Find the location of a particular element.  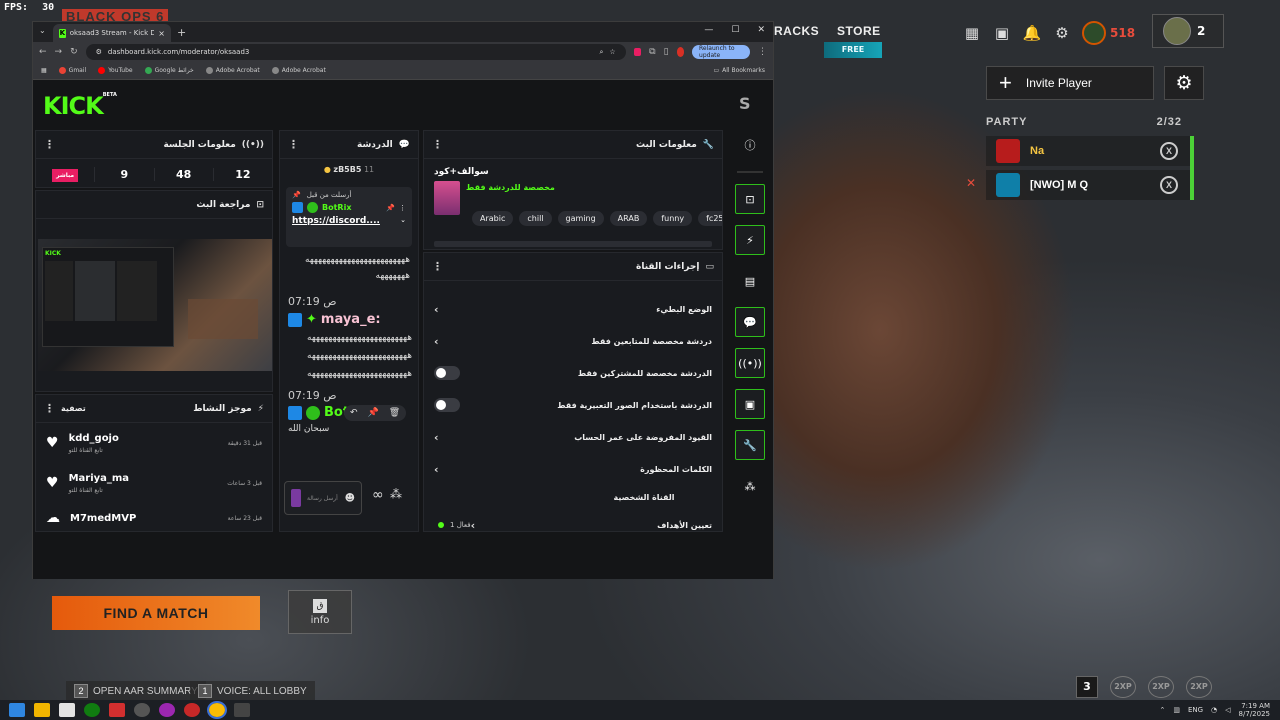

expand-chevron-icon: ⌄ is located at coordinates (403, 221).